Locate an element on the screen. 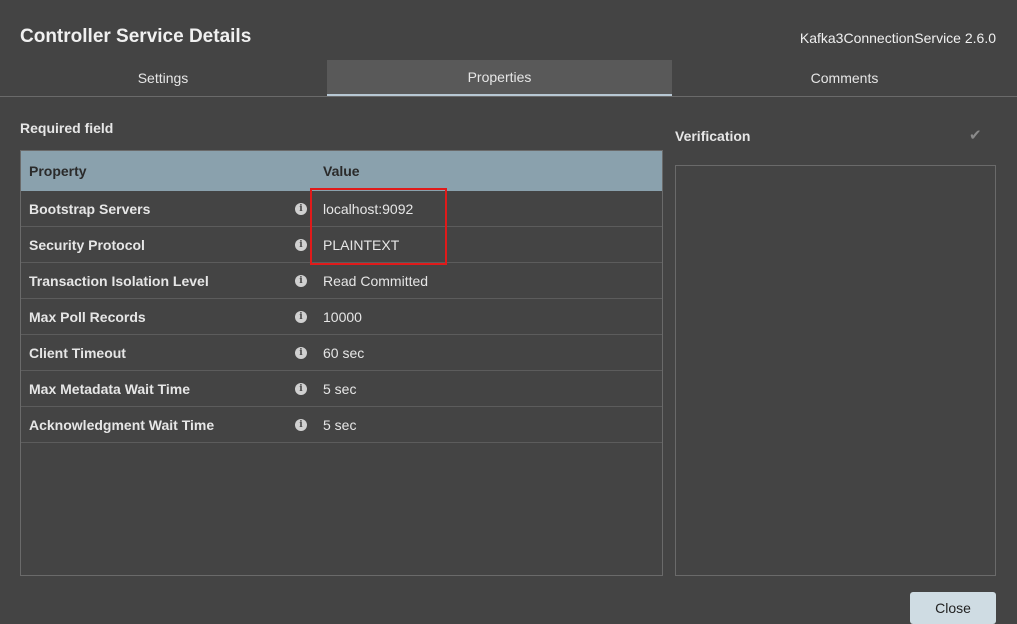  header-value: Value is located at coordinates (341, 171).